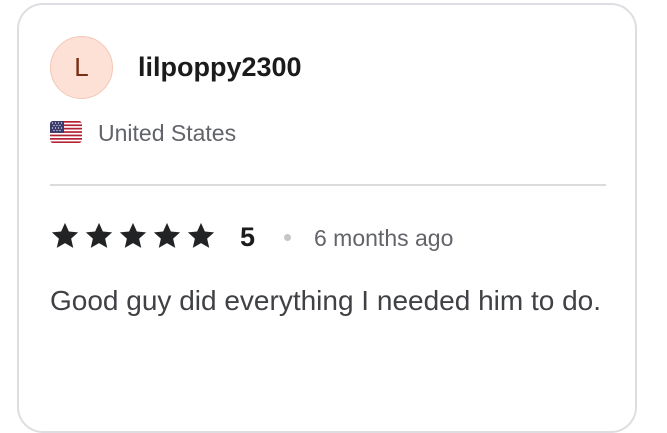 This screenshot has width=667, height=433. I want to click on divider, so click(328, 185).